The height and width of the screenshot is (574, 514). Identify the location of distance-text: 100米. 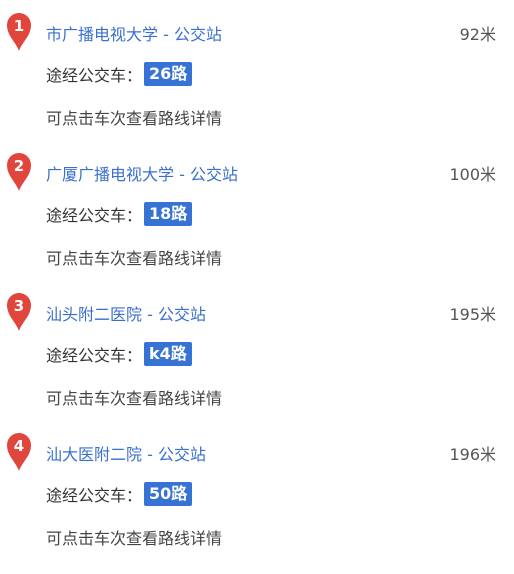
(472, 174).